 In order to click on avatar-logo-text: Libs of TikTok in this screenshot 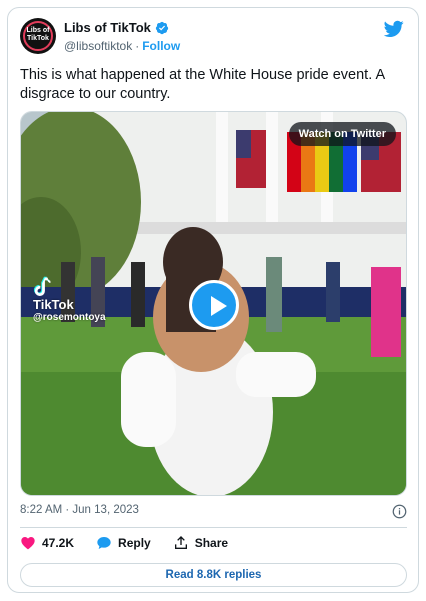, I will do `click(38, 34)`.